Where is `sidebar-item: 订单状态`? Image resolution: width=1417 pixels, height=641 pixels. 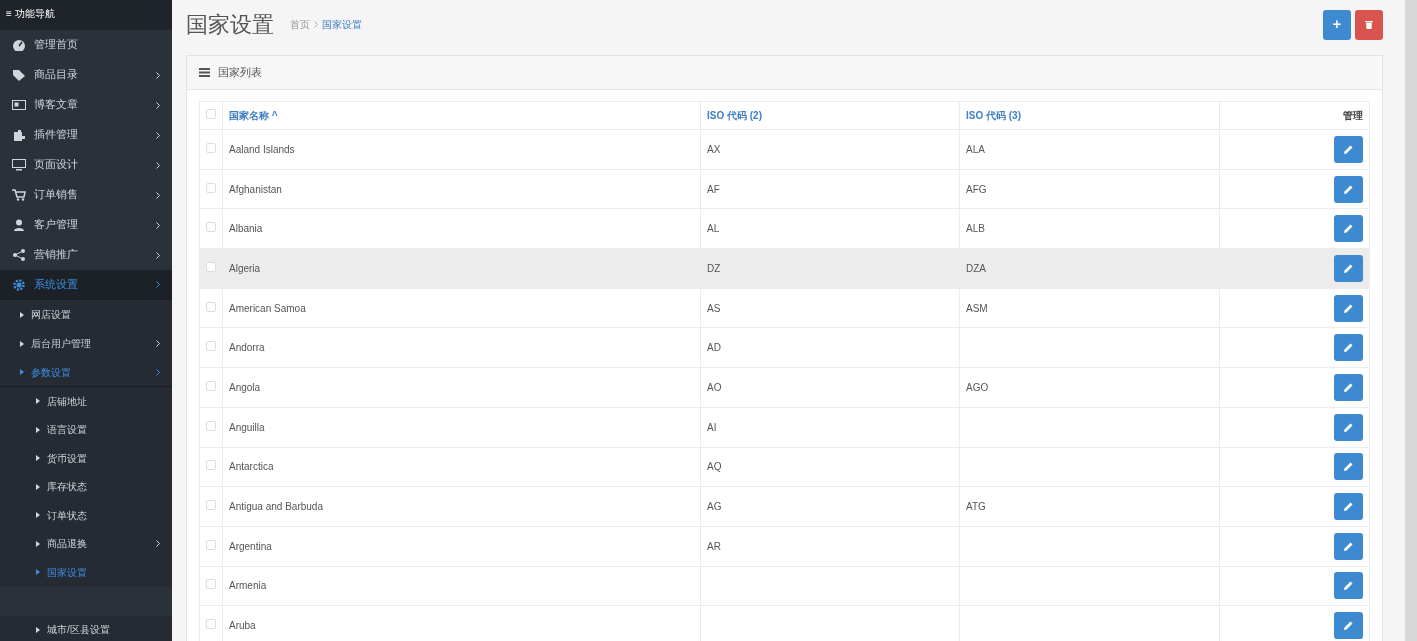
sidebar-item: 订单状态 is located at coordinates (86, 515).